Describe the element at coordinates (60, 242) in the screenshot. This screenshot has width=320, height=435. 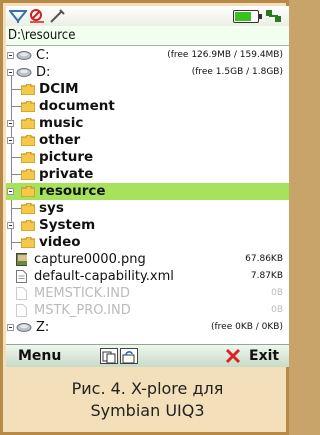
I see `item-name: video` at that location.